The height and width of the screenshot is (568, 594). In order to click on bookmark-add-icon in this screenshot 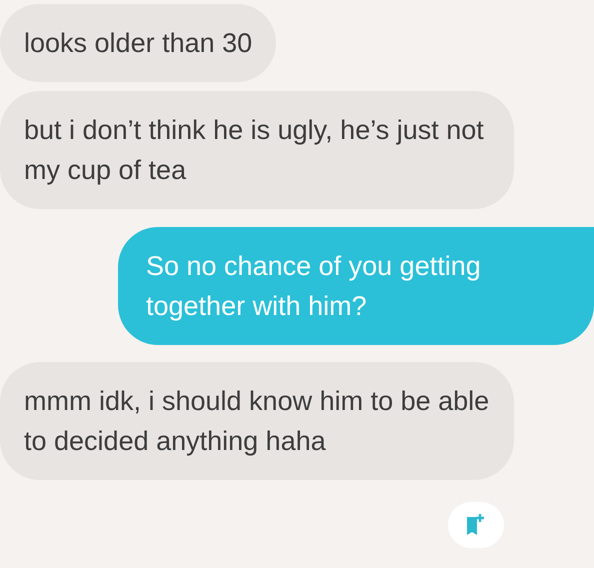, I will do `click(476, 525)`.